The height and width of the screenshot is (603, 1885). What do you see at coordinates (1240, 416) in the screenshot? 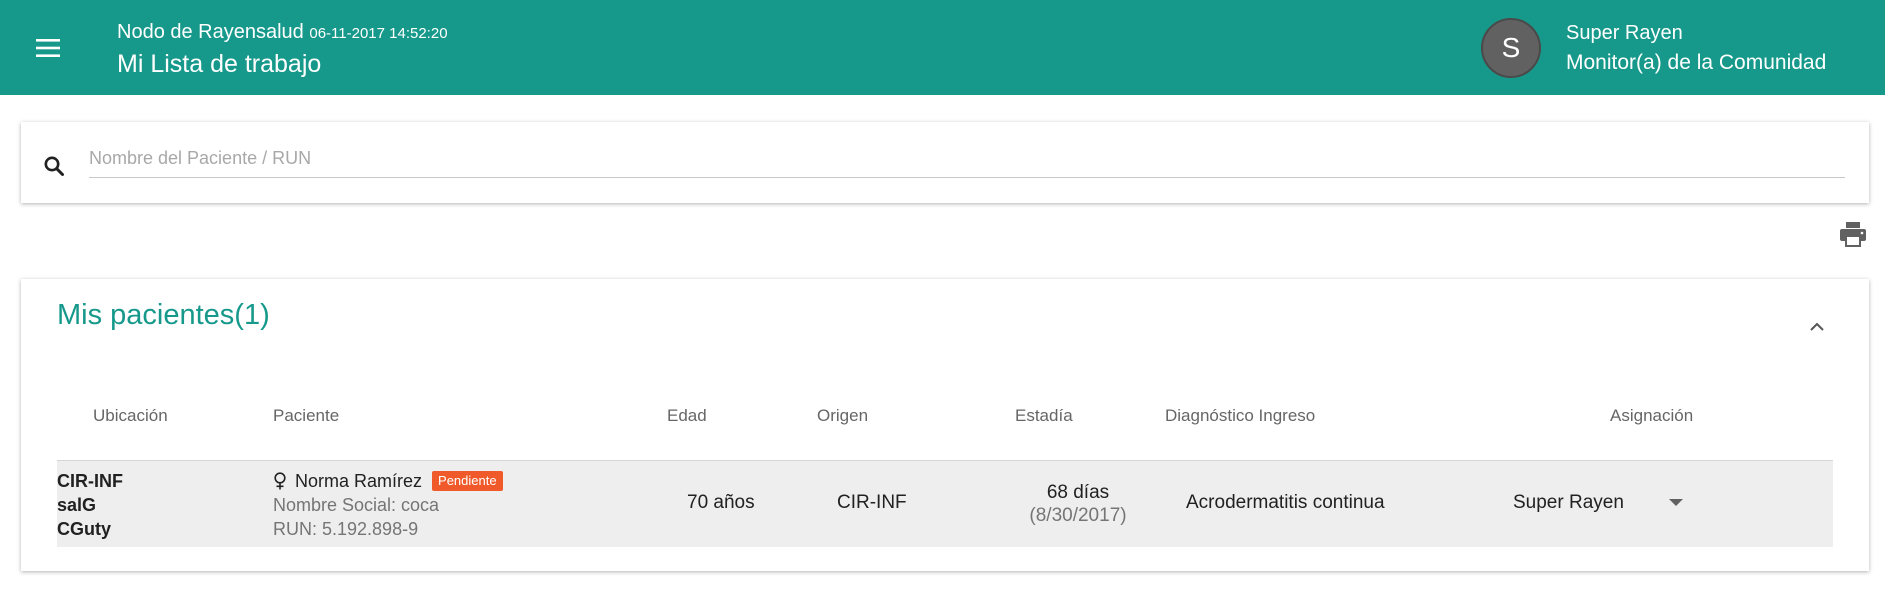
I see `column-header-diagnostico: Diagnóstico Ingreso` at bounding box center [1240, 416].